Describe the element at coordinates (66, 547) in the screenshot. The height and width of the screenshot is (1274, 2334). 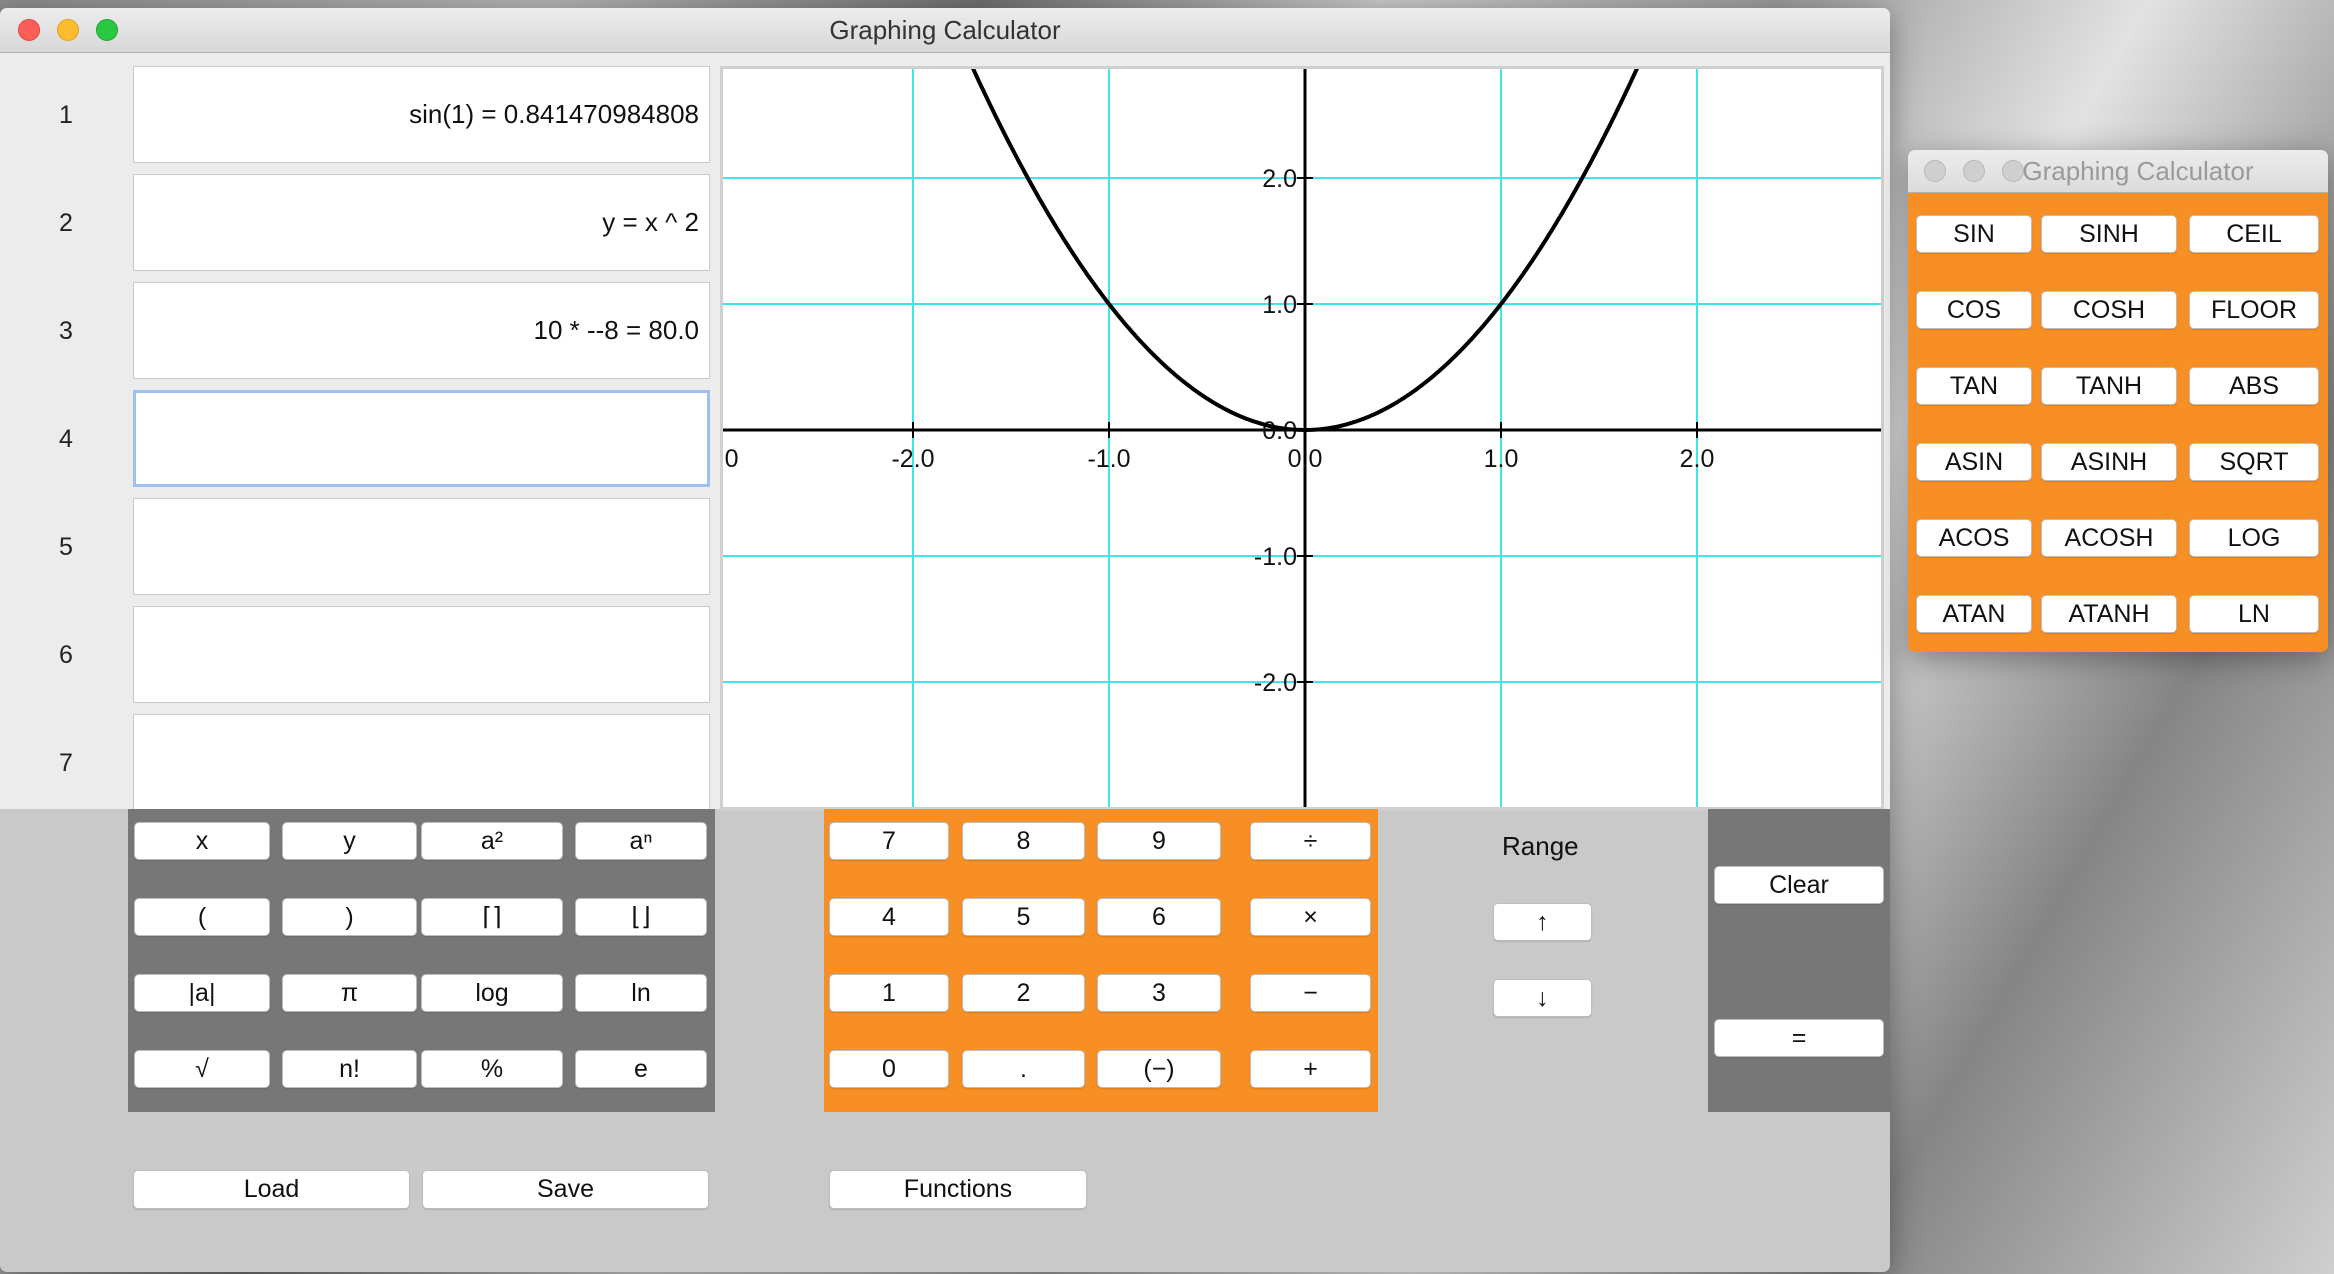
I see `row-number: 5` at that location.